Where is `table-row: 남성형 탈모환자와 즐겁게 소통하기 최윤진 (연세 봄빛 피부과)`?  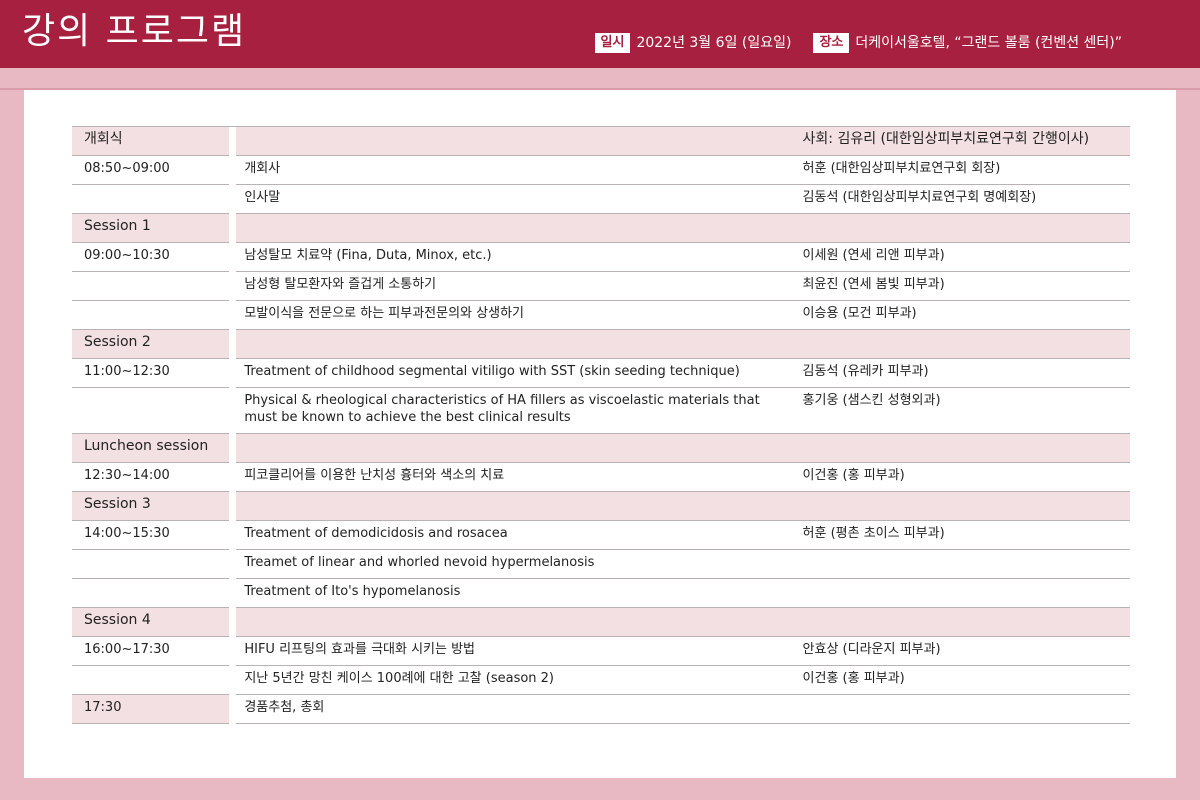
table-row: 남성형 탈모환자와 즐겁게 소통하기 최윤진 (연세 봄빛 피부과) is located at coordinates (601, 286).